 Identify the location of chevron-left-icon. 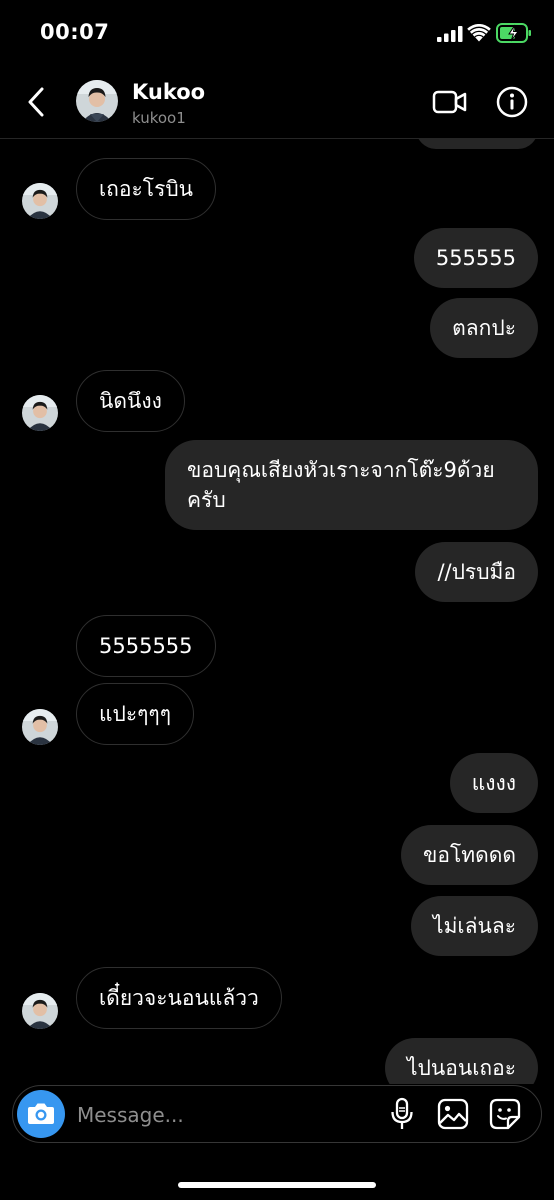
(37, 102).